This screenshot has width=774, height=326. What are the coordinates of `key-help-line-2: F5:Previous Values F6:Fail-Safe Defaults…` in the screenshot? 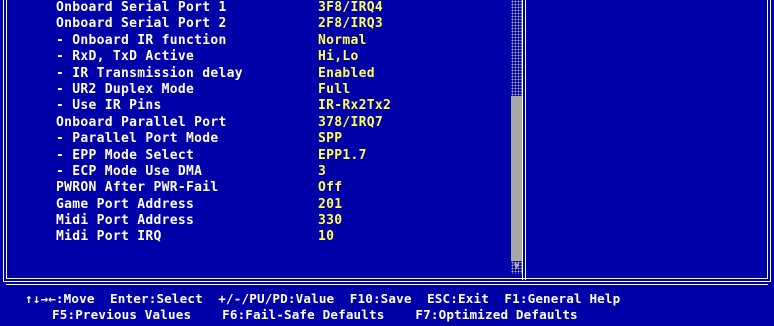 It's located at (315, 314).